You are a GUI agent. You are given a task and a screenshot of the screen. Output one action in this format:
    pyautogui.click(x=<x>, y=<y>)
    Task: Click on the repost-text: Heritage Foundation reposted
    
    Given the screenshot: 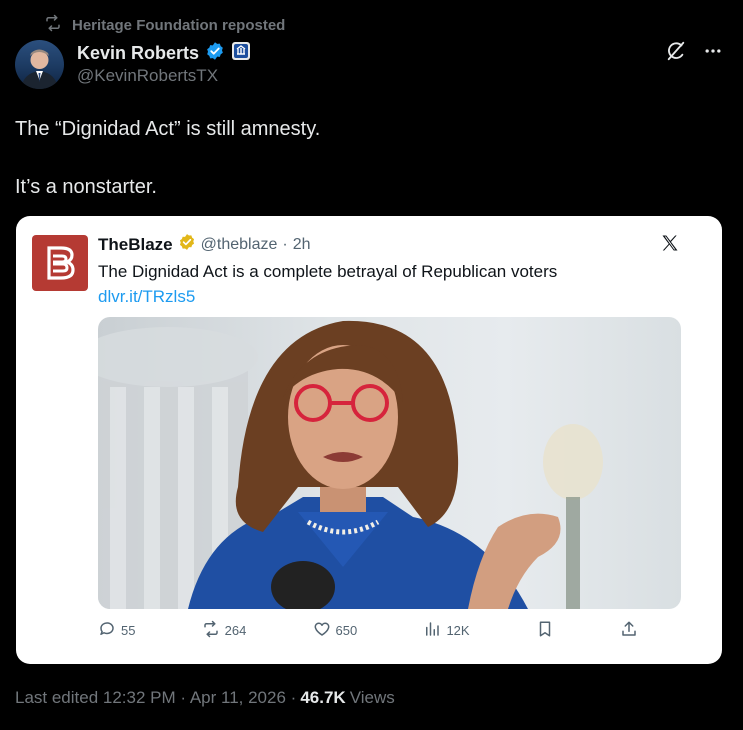 What is the action you would take?
    pyautogui.click(x=179, y=25)
    